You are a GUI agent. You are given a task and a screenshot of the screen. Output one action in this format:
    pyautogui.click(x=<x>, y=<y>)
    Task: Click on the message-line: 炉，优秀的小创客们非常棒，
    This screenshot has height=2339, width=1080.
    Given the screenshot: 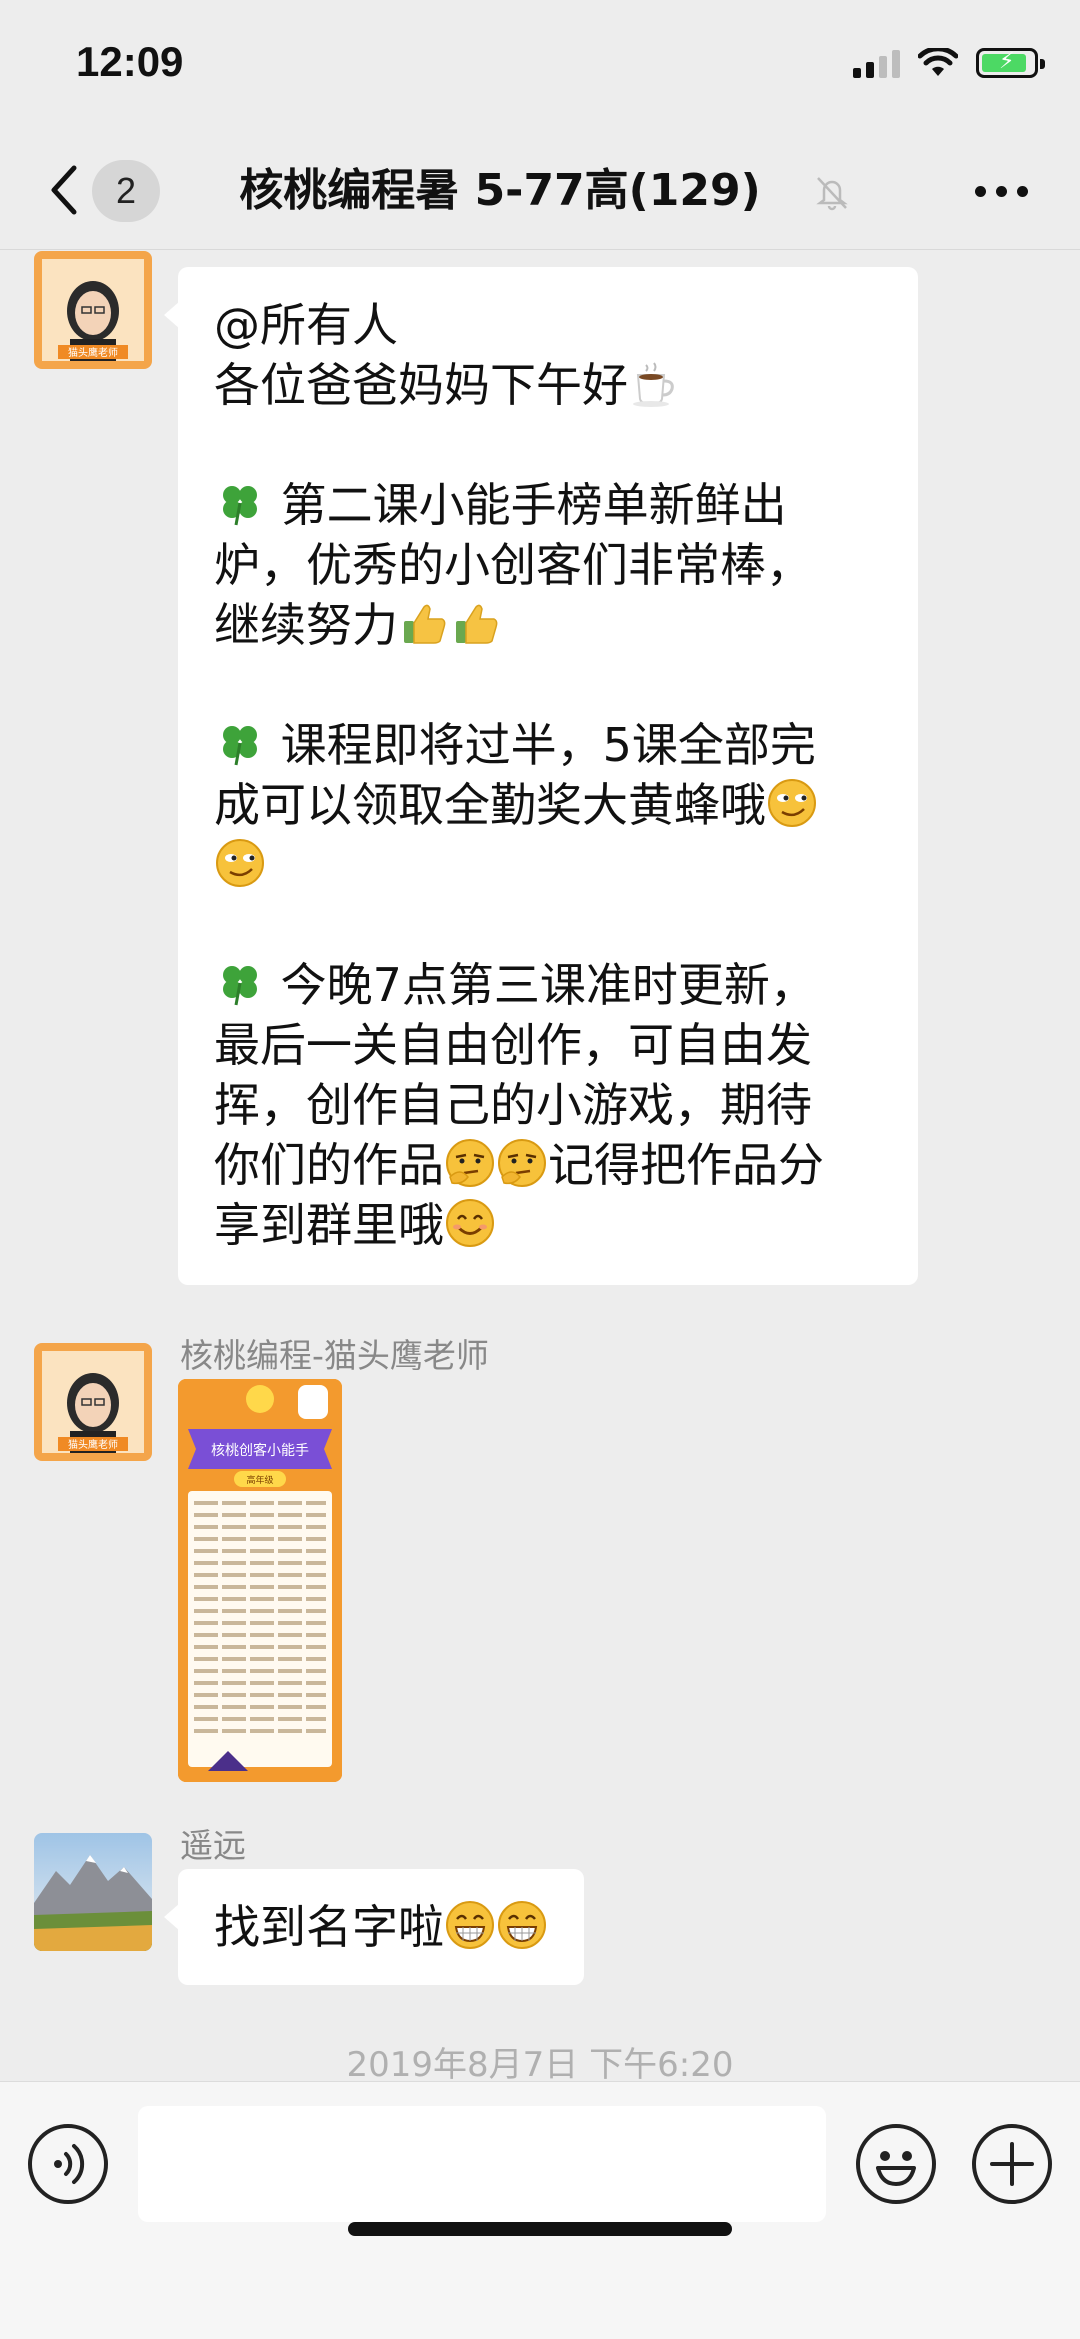 What is the action you would take?
    pyautogui.click(x=513, y=565)
    